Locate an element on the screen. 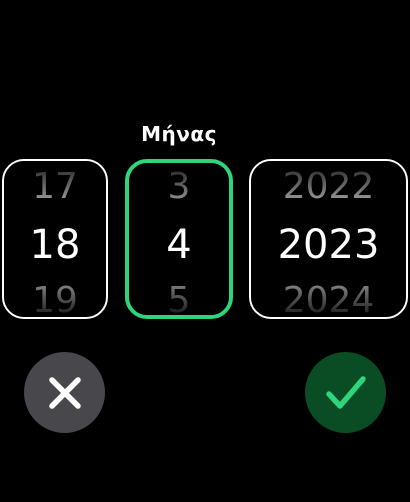 This screenshot has height=502, width=410. day-current-value: 18 is located at coordinates (55, 245).